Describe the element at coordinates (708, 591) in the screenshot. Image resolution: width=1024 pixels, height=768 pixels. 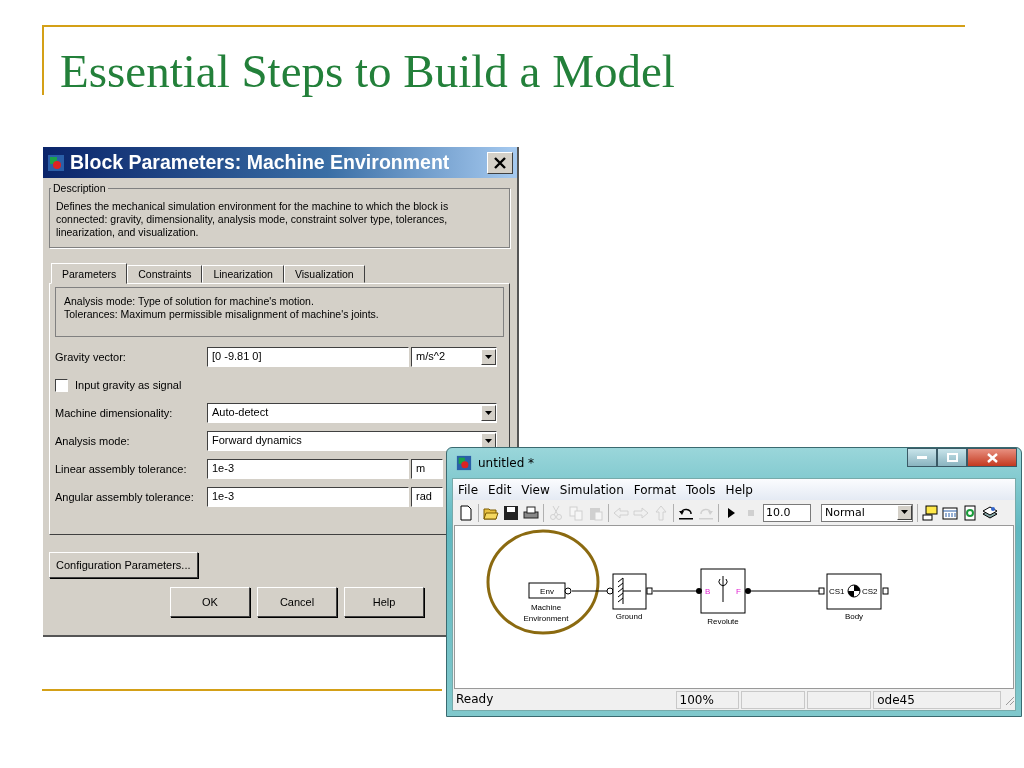
I see `port-label: B` at that location.